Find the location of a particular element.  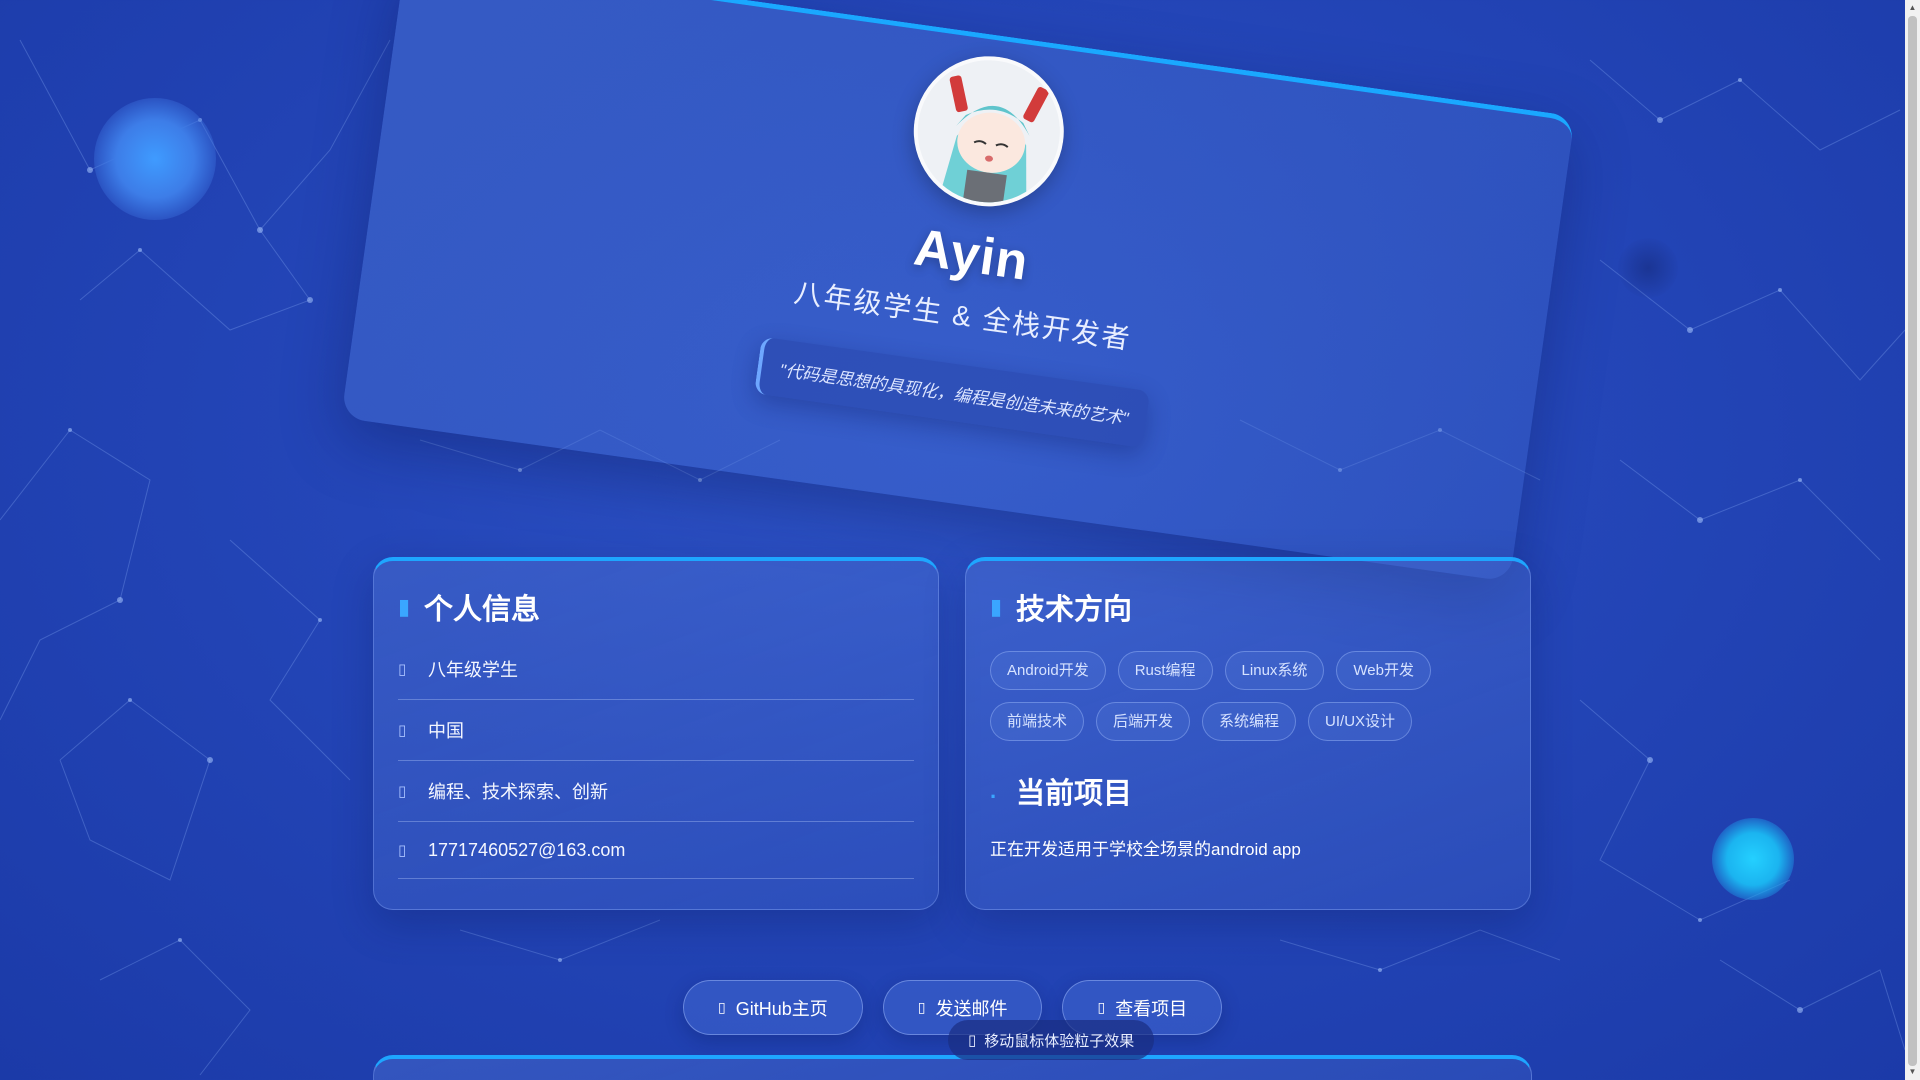

info-item-interests: ▯ 编程、技术探索、创新 is located at coordinates (656, 791).